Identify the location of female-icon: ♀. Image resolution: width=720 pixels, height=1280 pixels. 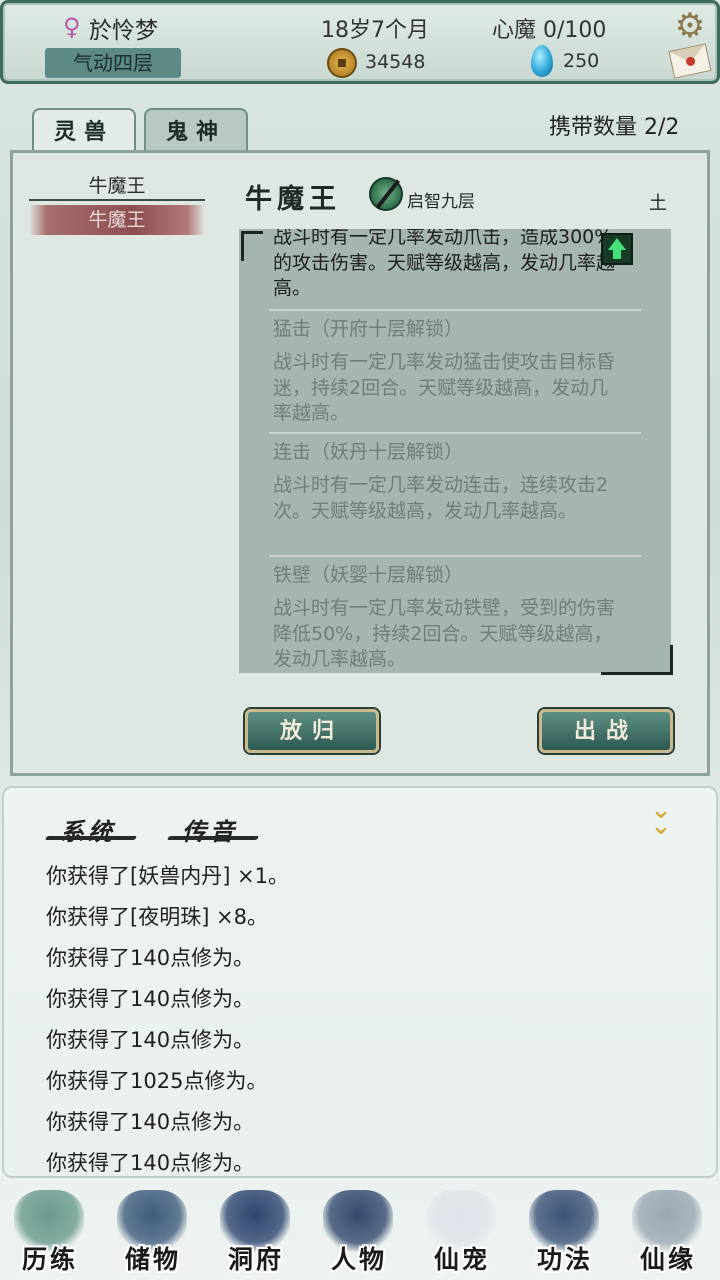
(72, 27).